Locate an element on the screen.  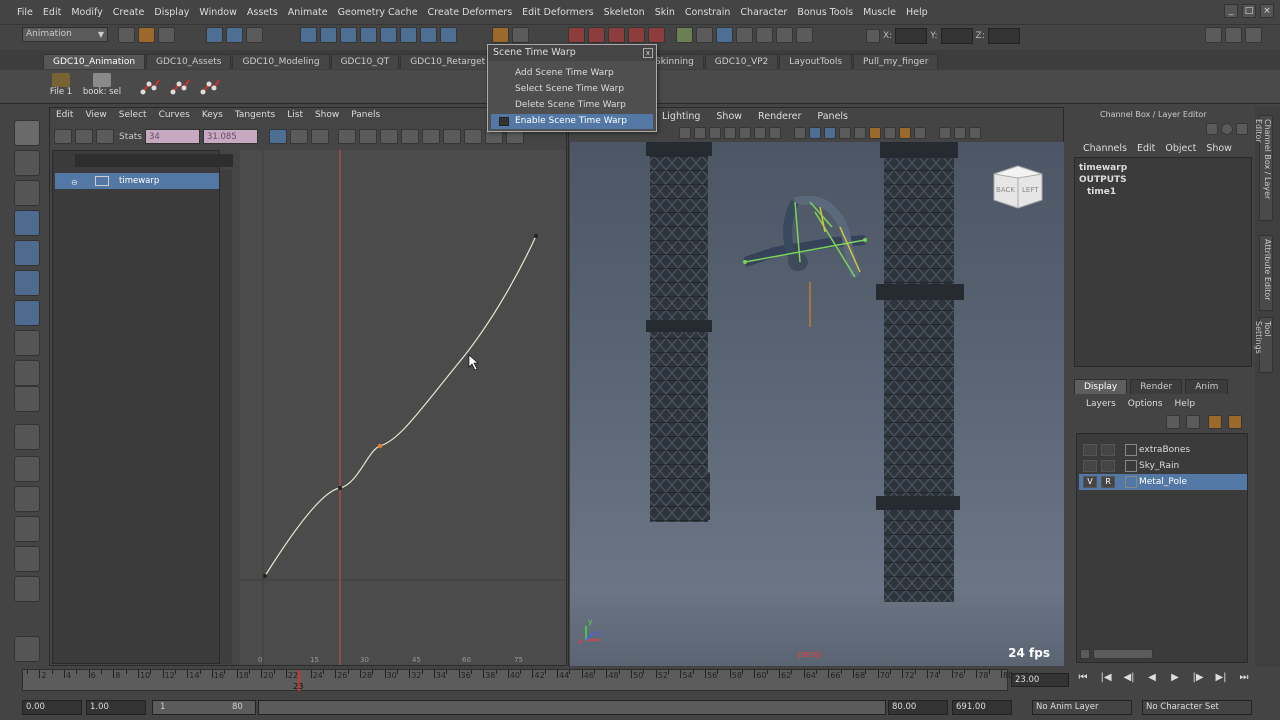
select-tool-icon is located at coordinates (27, 133).